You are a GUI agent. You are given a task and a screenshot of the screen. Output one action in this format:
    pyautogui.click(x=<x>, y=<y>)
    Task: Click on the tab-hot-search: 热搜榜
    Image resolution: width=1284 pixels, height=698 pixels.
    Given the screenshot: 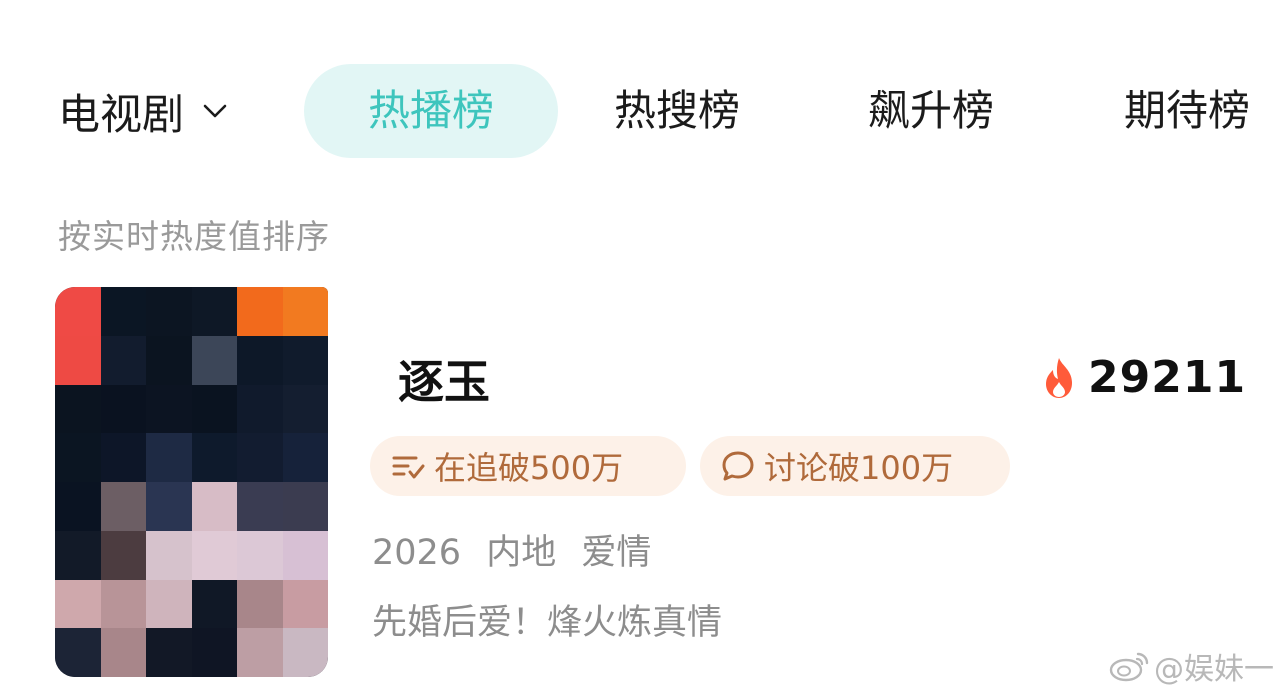 What is the action you would take?
    pyautogui.click(x=677, y=111)
    